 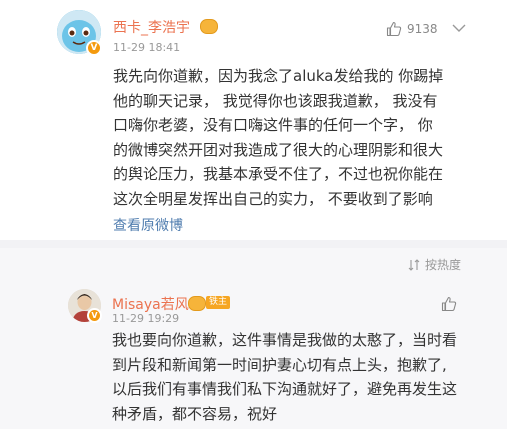 I want to click on comment-line: 我也要向你道歉，这件事情是我做的太憨了，当时看, so click(x=285, y=340).